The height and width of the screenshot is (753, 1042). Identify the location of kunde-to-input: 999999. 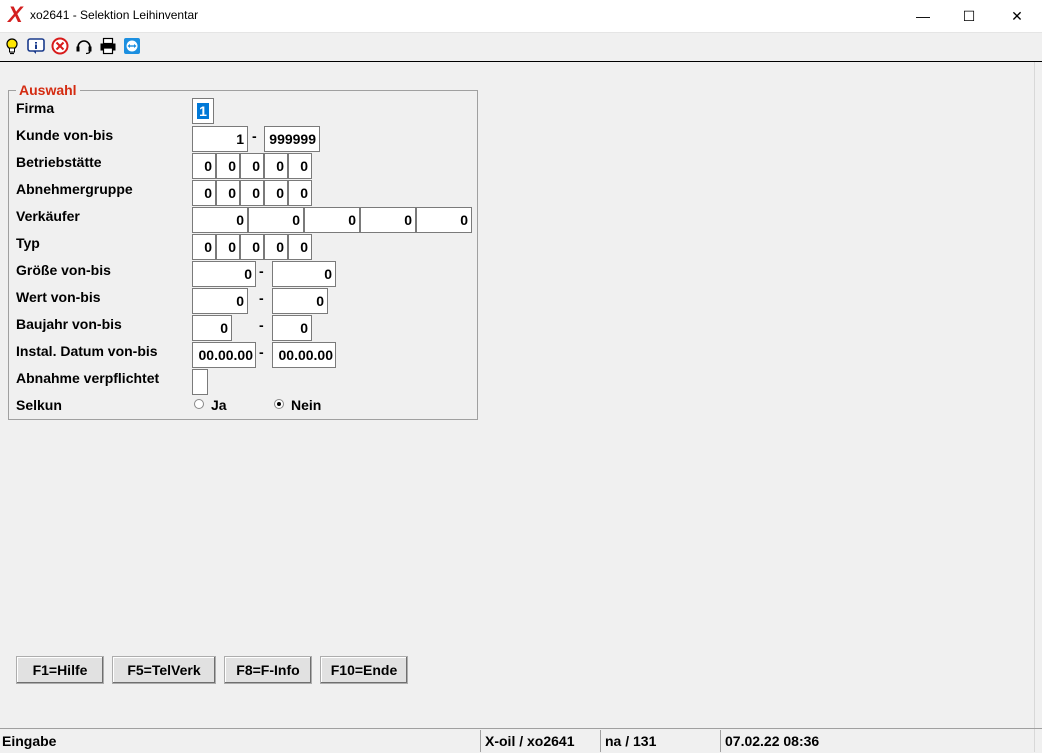
(292, 139).